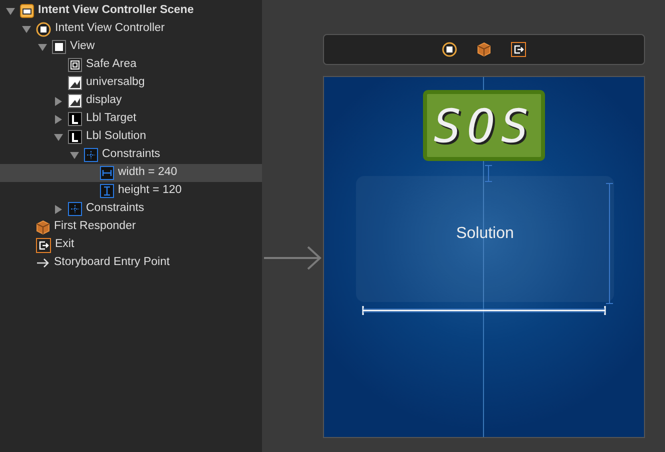 Image resolution: width=665 pixels, height=452 pixels. I want to click on outline-row: First Responder, so click(131, 227).